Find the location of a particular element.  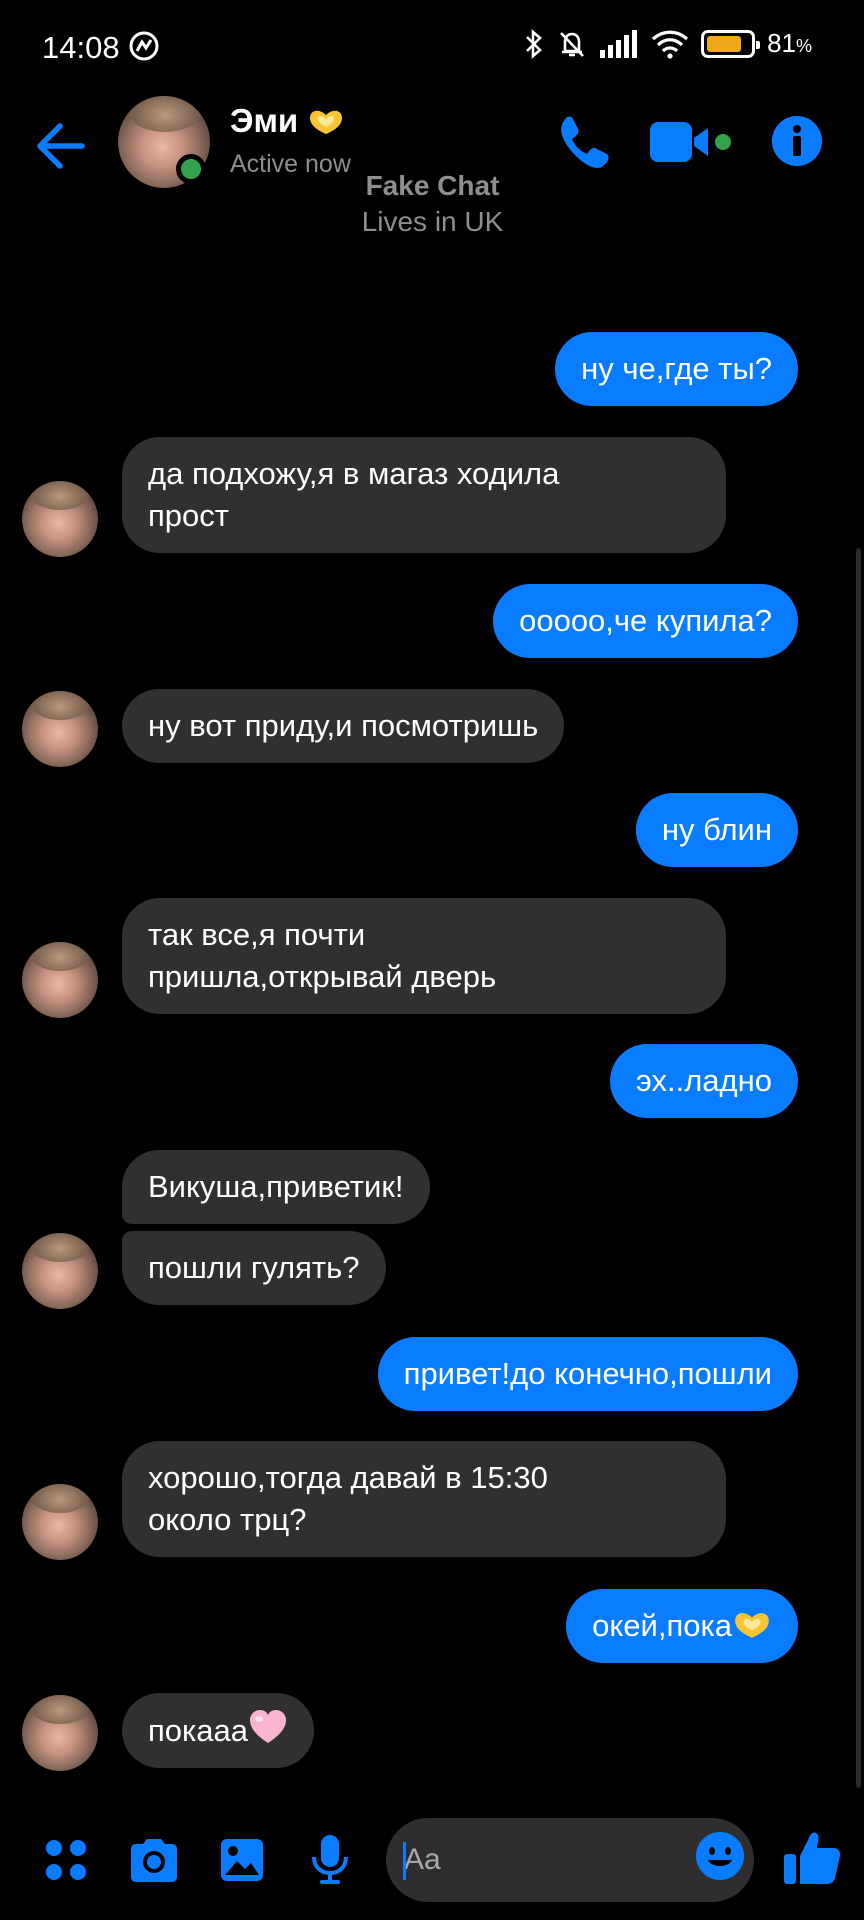

message-outgoing: ну че,где ты? is located at coordinates (676, 369).